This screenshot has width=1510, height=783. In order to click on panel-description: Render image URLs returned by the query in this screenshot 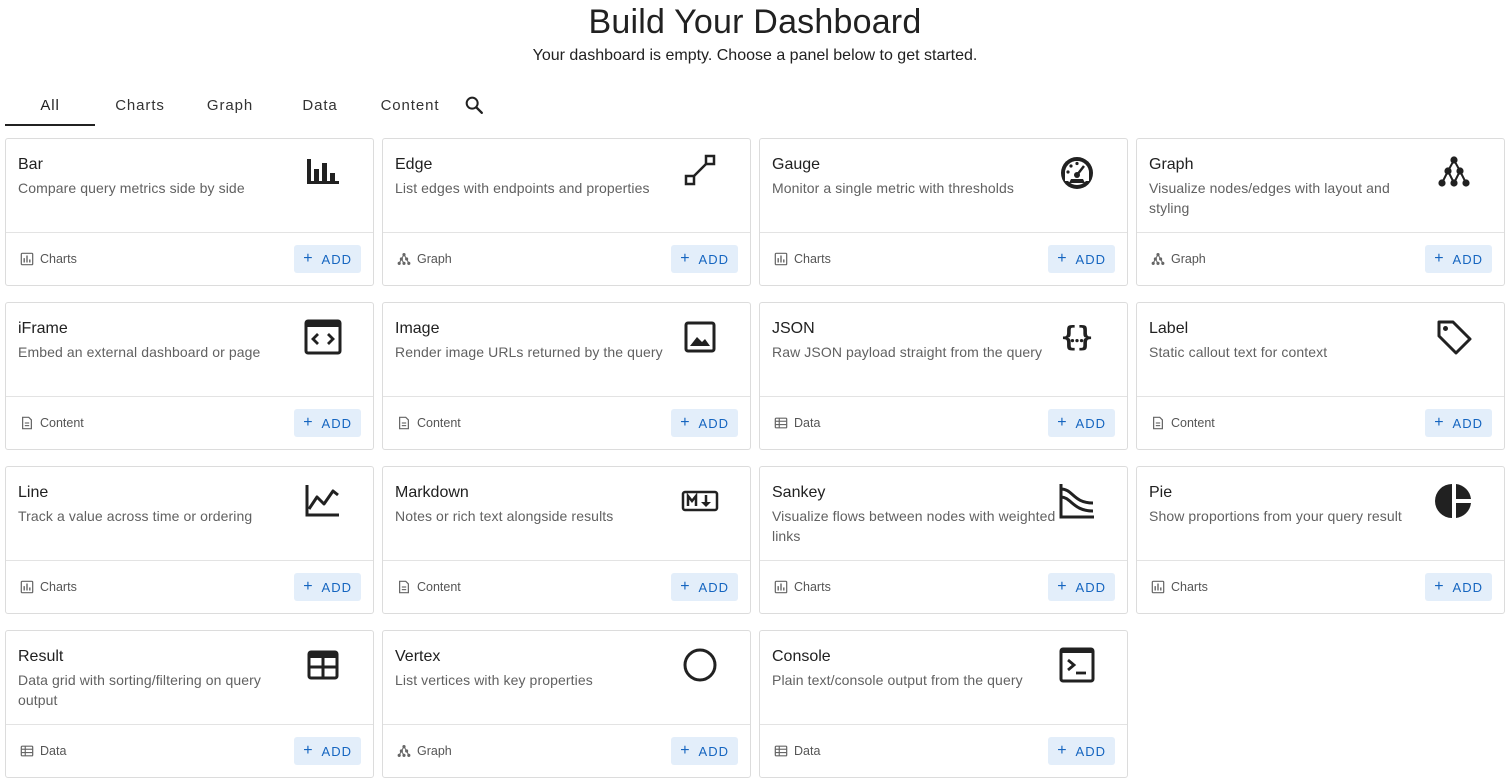, I will do `click(529, 352)`.